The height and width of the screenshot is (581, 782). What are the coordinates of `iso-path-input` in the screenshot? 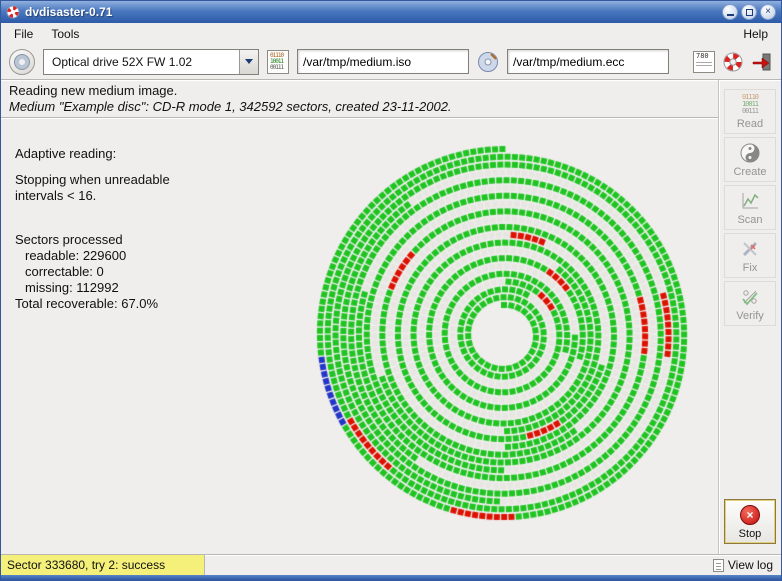 It's located at (383, 61).